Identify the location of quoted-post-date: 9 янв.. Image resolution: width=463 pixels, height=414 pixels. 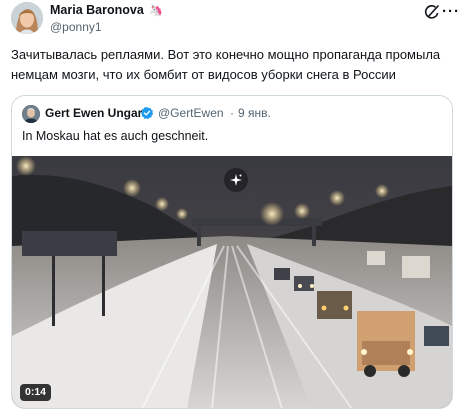
(254, 113).